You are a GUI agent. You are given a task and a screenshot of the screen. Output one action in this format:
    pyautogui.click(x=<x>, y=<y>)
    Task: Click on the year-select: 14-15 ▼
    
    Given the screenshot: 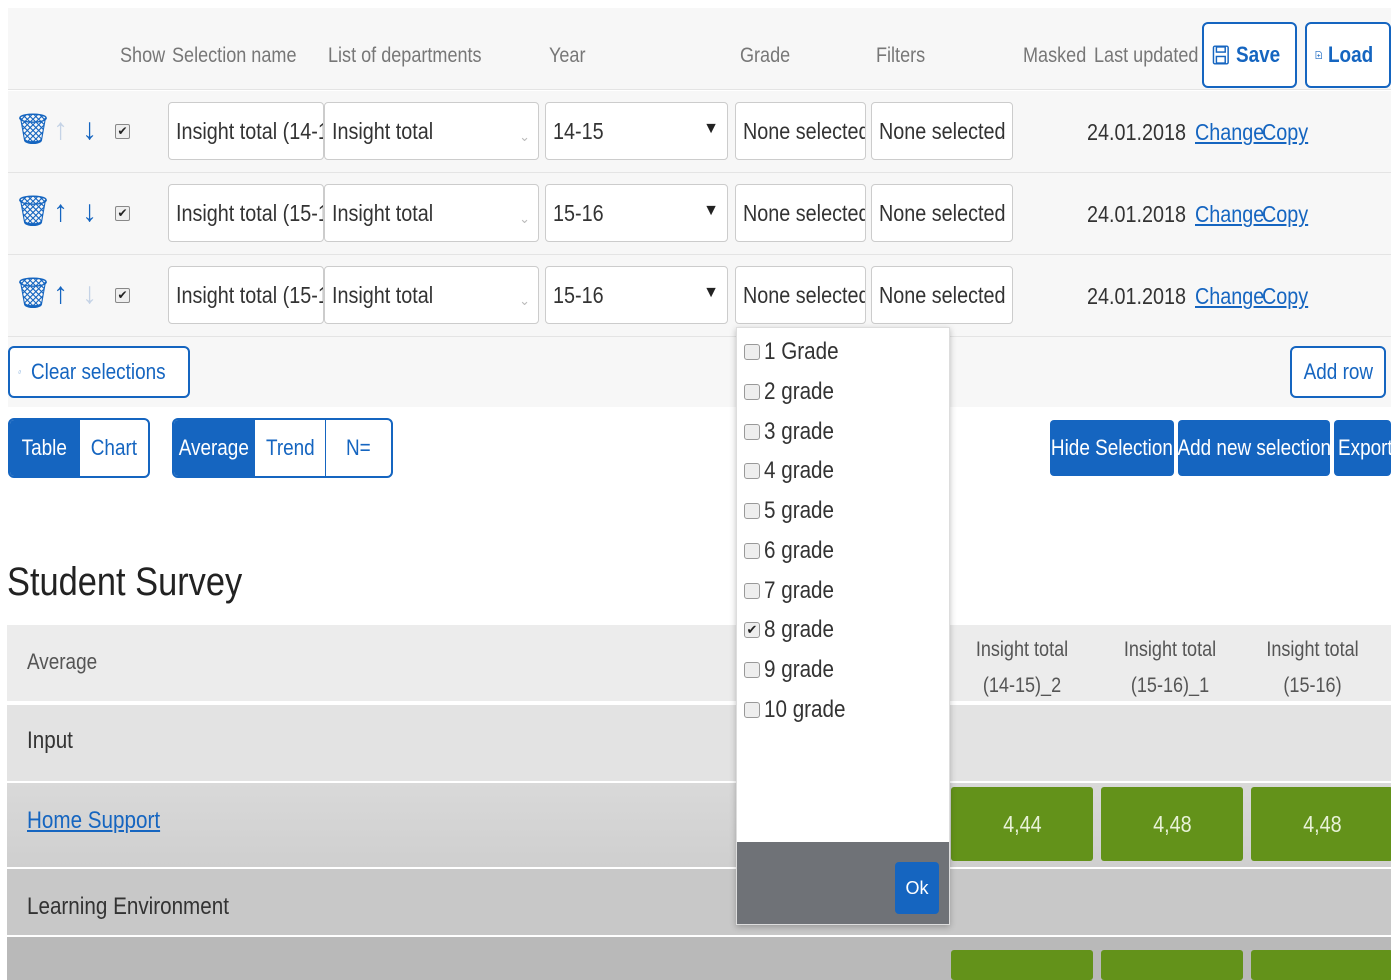 What is the action you would take?
    pyautogui.click(x=636, y=131)
    